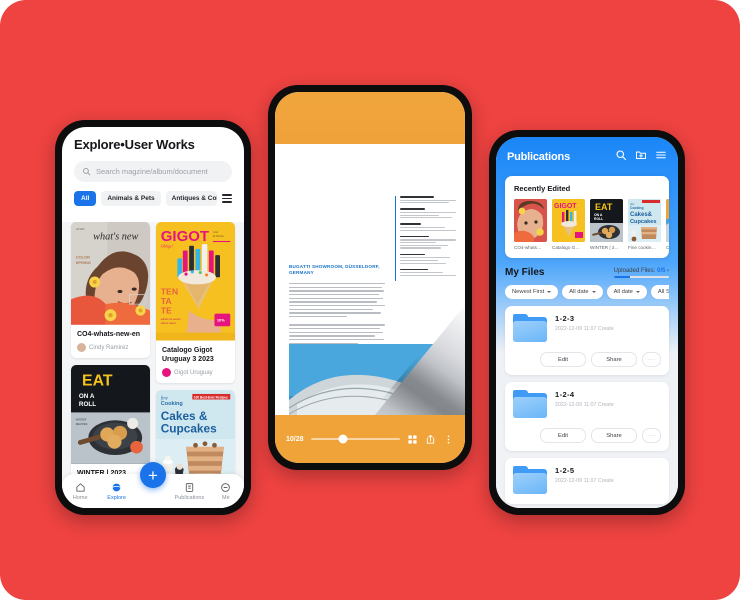  I want to click on svg-text: 100 Best-Ever Recipes, so click(211, 398).